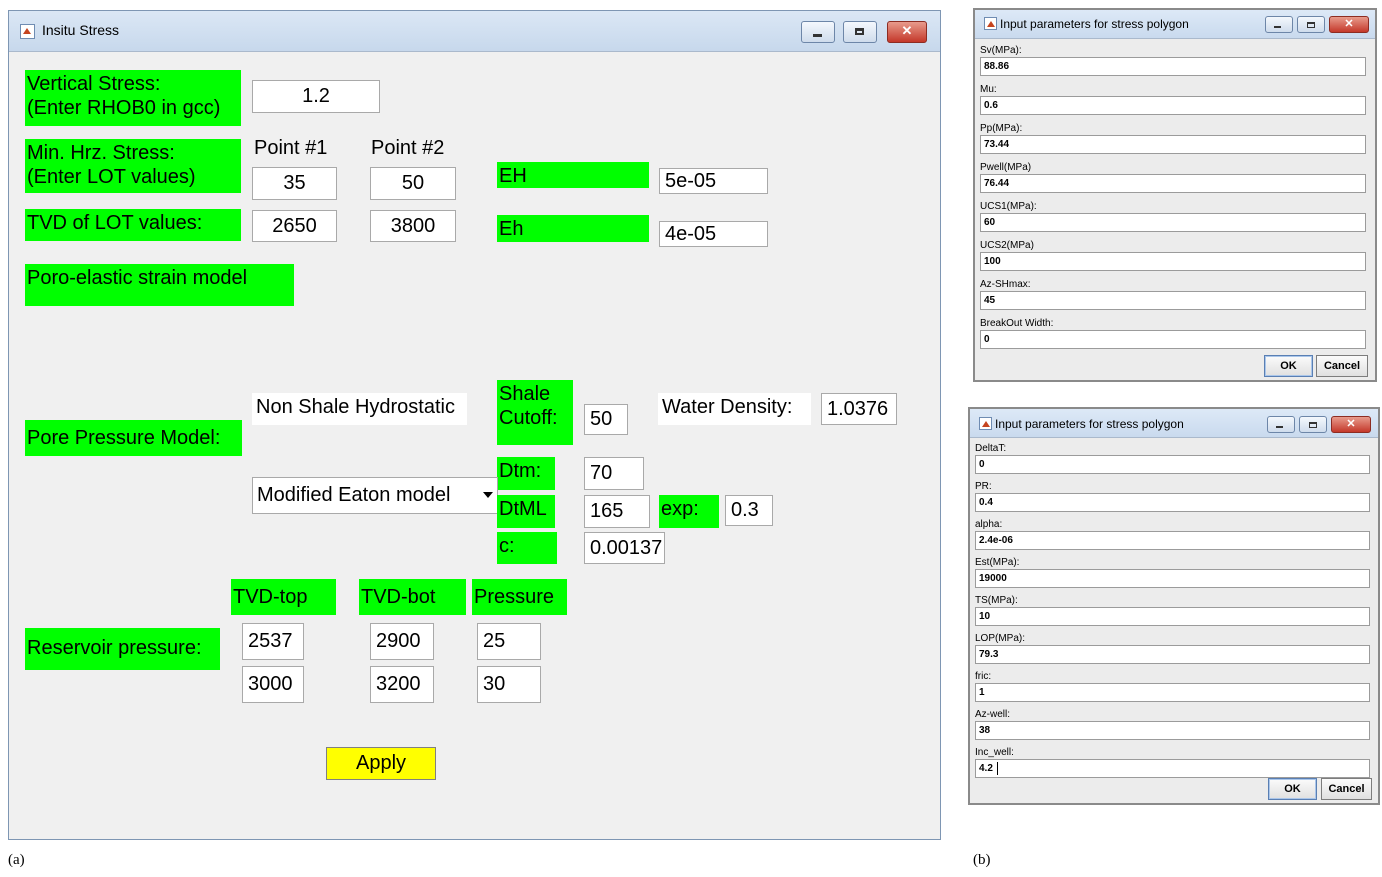 This screenshot has width=1382, height=877. What do you see at coordinates (359, 409) in the screenshot?
I see `non-shale-hydrostatic-text: Non Shale Hydrostatic` at bounding box center [359, 409].